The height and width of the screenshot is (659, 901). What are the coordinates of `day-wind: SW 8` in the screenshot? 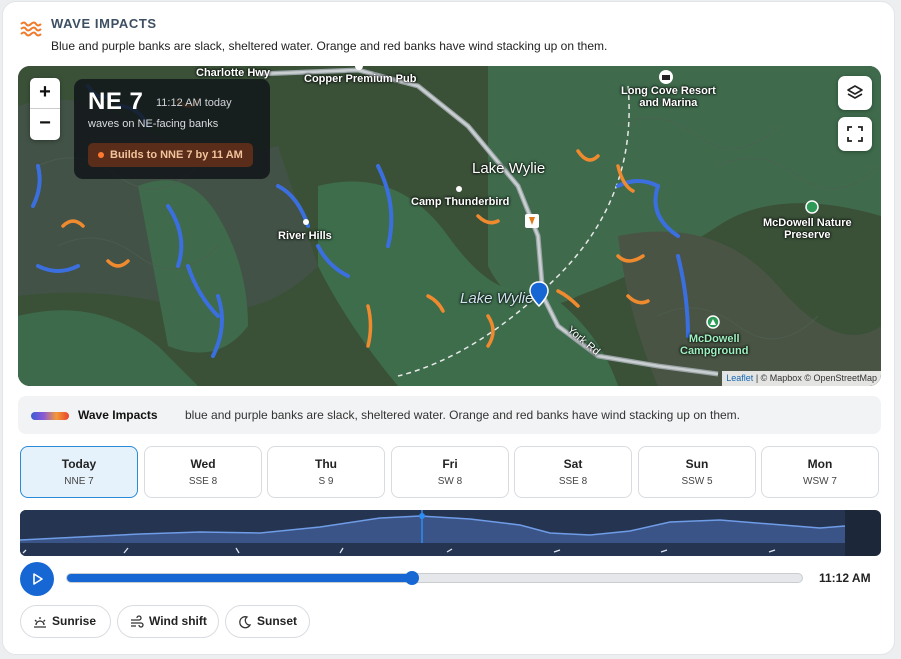 It's located at (450, 481).